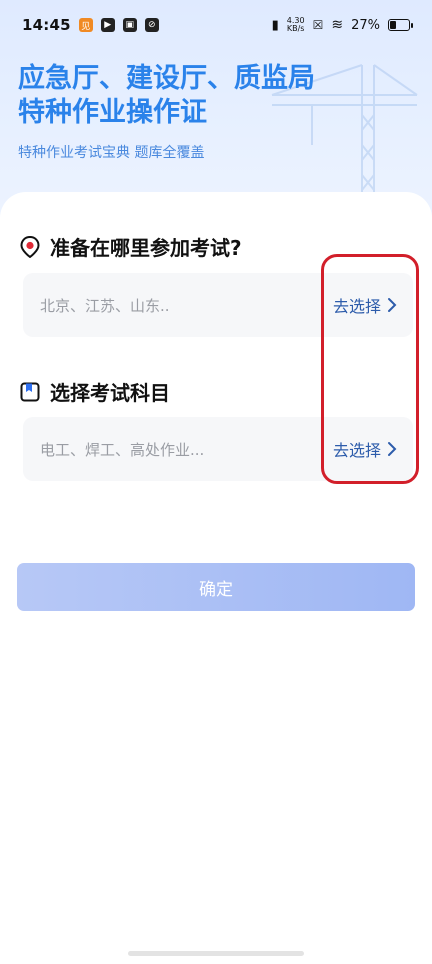  Describe the element at coordinates (400, 25) in the screenshot. I see `battery-icon` at that location.